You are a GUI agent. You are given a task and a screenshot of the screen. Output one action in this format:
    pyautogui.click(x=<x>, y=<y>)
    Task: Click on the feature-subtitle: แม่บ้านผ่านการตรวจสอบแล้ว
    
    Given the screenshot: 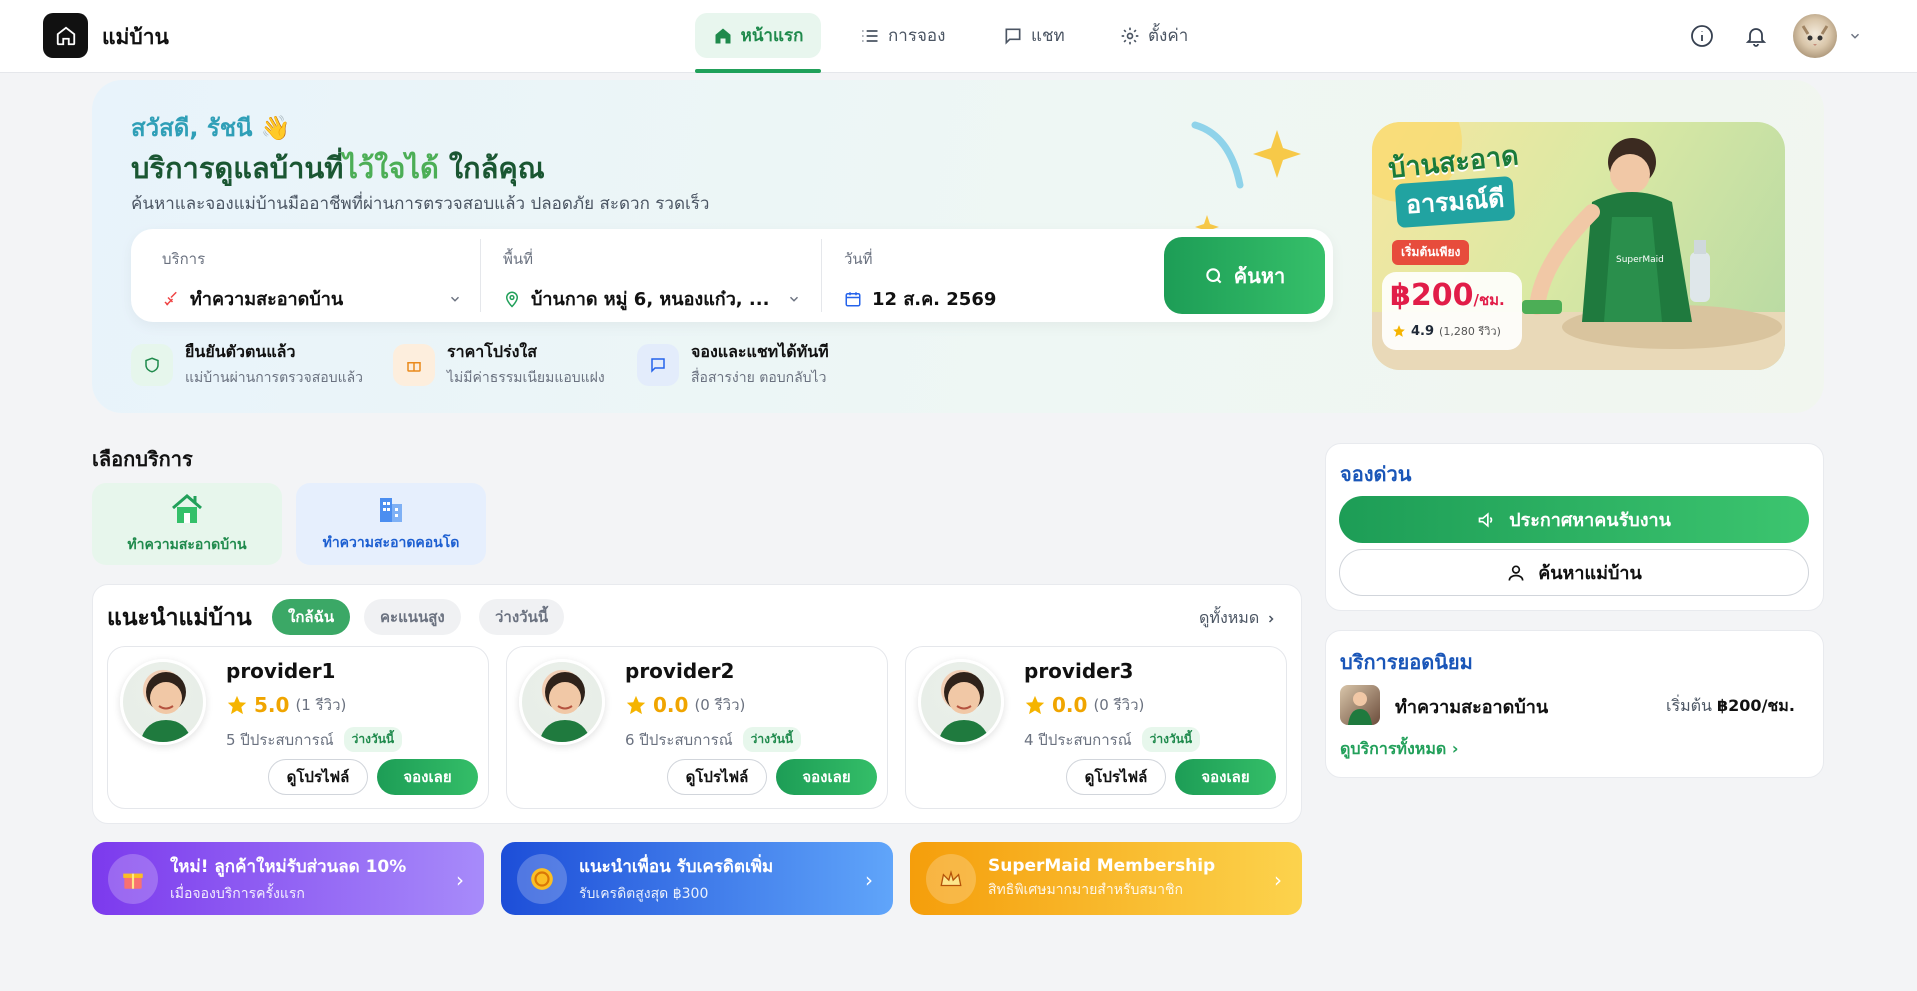 What is the action you would take?
    pyautogui.click(x=274, y=378)
    